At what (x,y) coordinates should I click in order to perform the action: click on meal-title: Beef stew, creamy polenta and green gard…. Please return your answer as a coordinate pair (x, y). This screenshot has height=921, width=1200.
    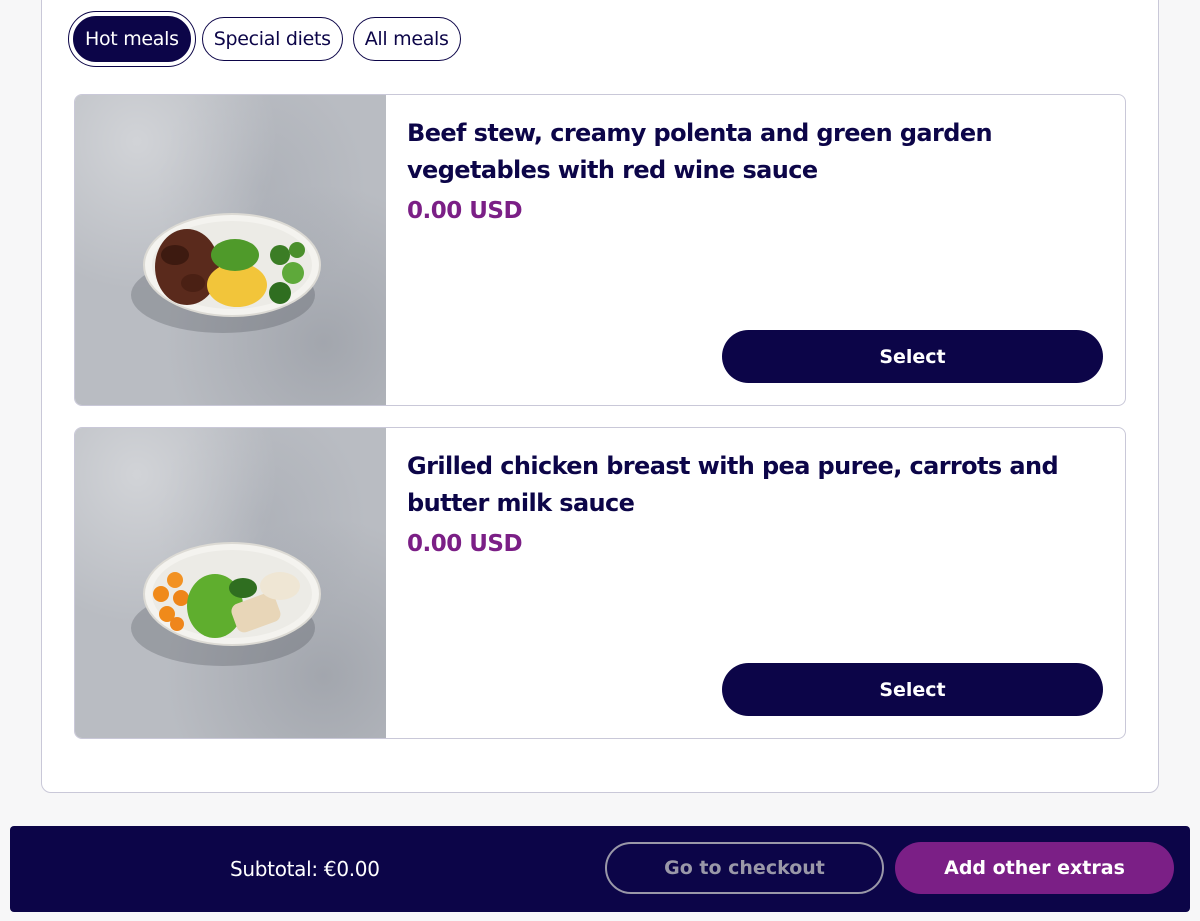
    Looking at the image, I should click on (700, 151).